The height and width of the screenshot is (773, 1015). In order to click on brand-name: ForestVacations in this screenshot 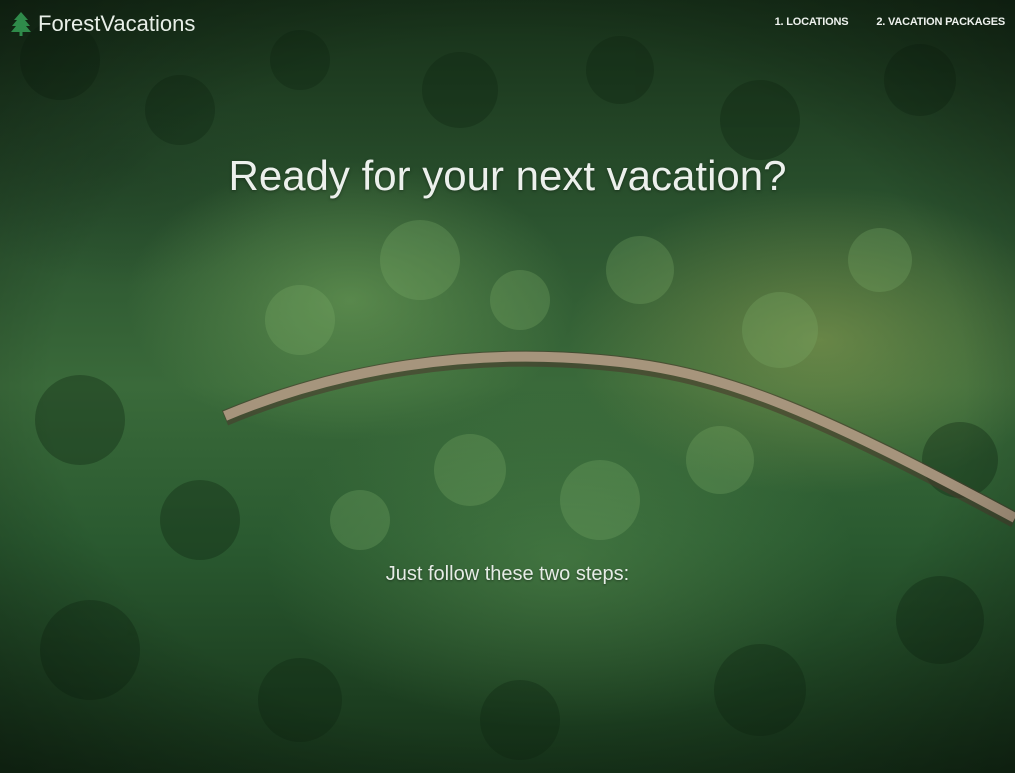, I will do `click(117, 23)`.